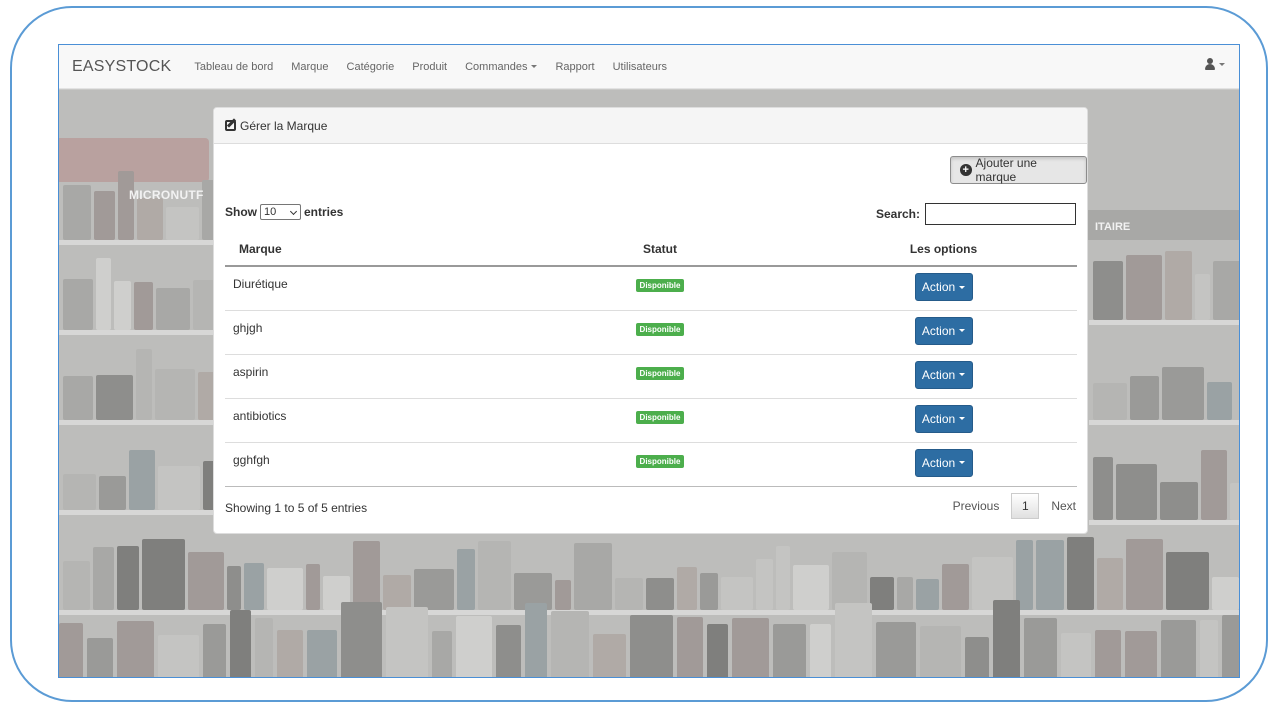 The width and height of the screenshot is (1278, 708). Describe the element at coordinates (230, 125) in the screenshot. I see `edit-icon` at that location.